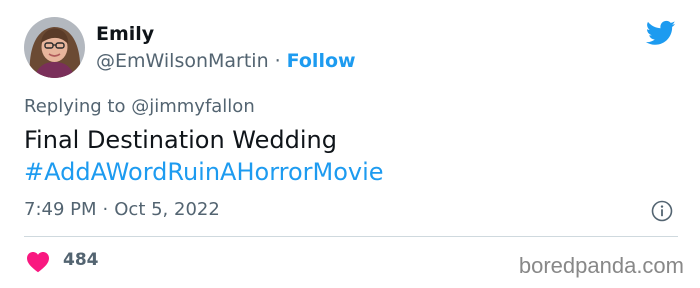 Image resolution: width=700 pixels, height=288 pixels. I want to click on reply-mention-link: @jimmyfallon, so click(193, 106).